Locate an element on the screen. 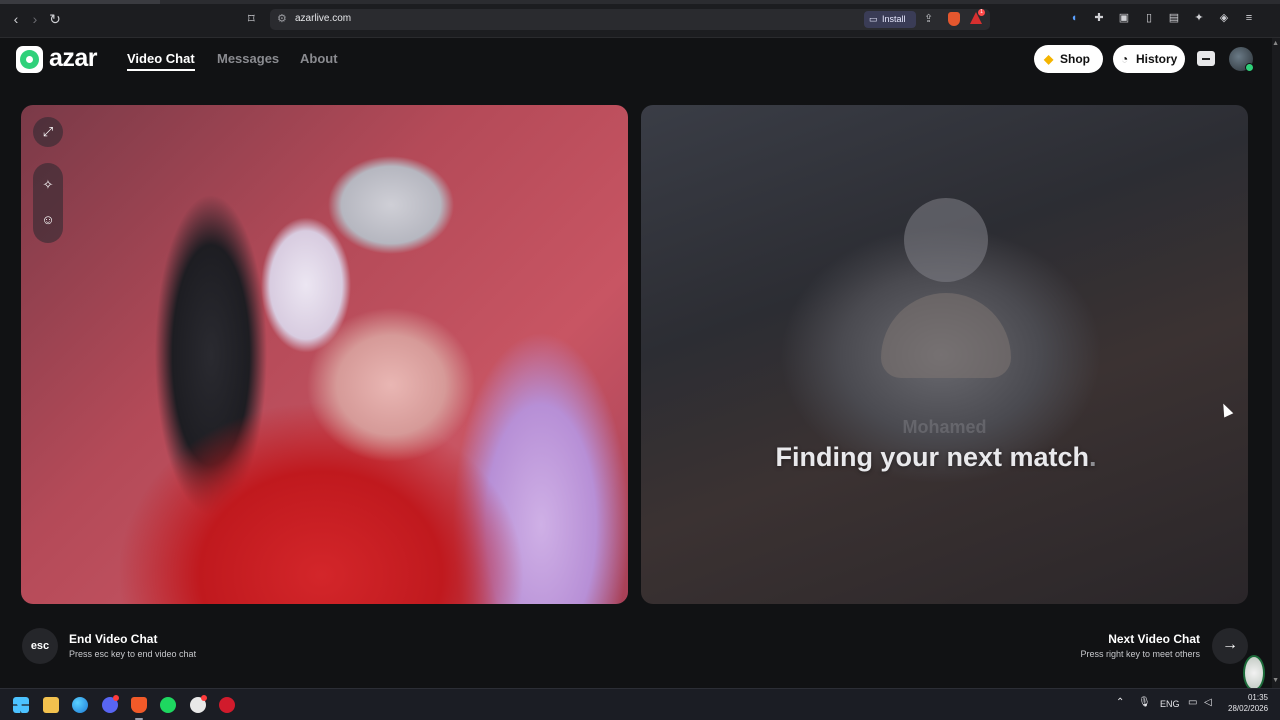  active-tab is located at coordinates (80, 2).